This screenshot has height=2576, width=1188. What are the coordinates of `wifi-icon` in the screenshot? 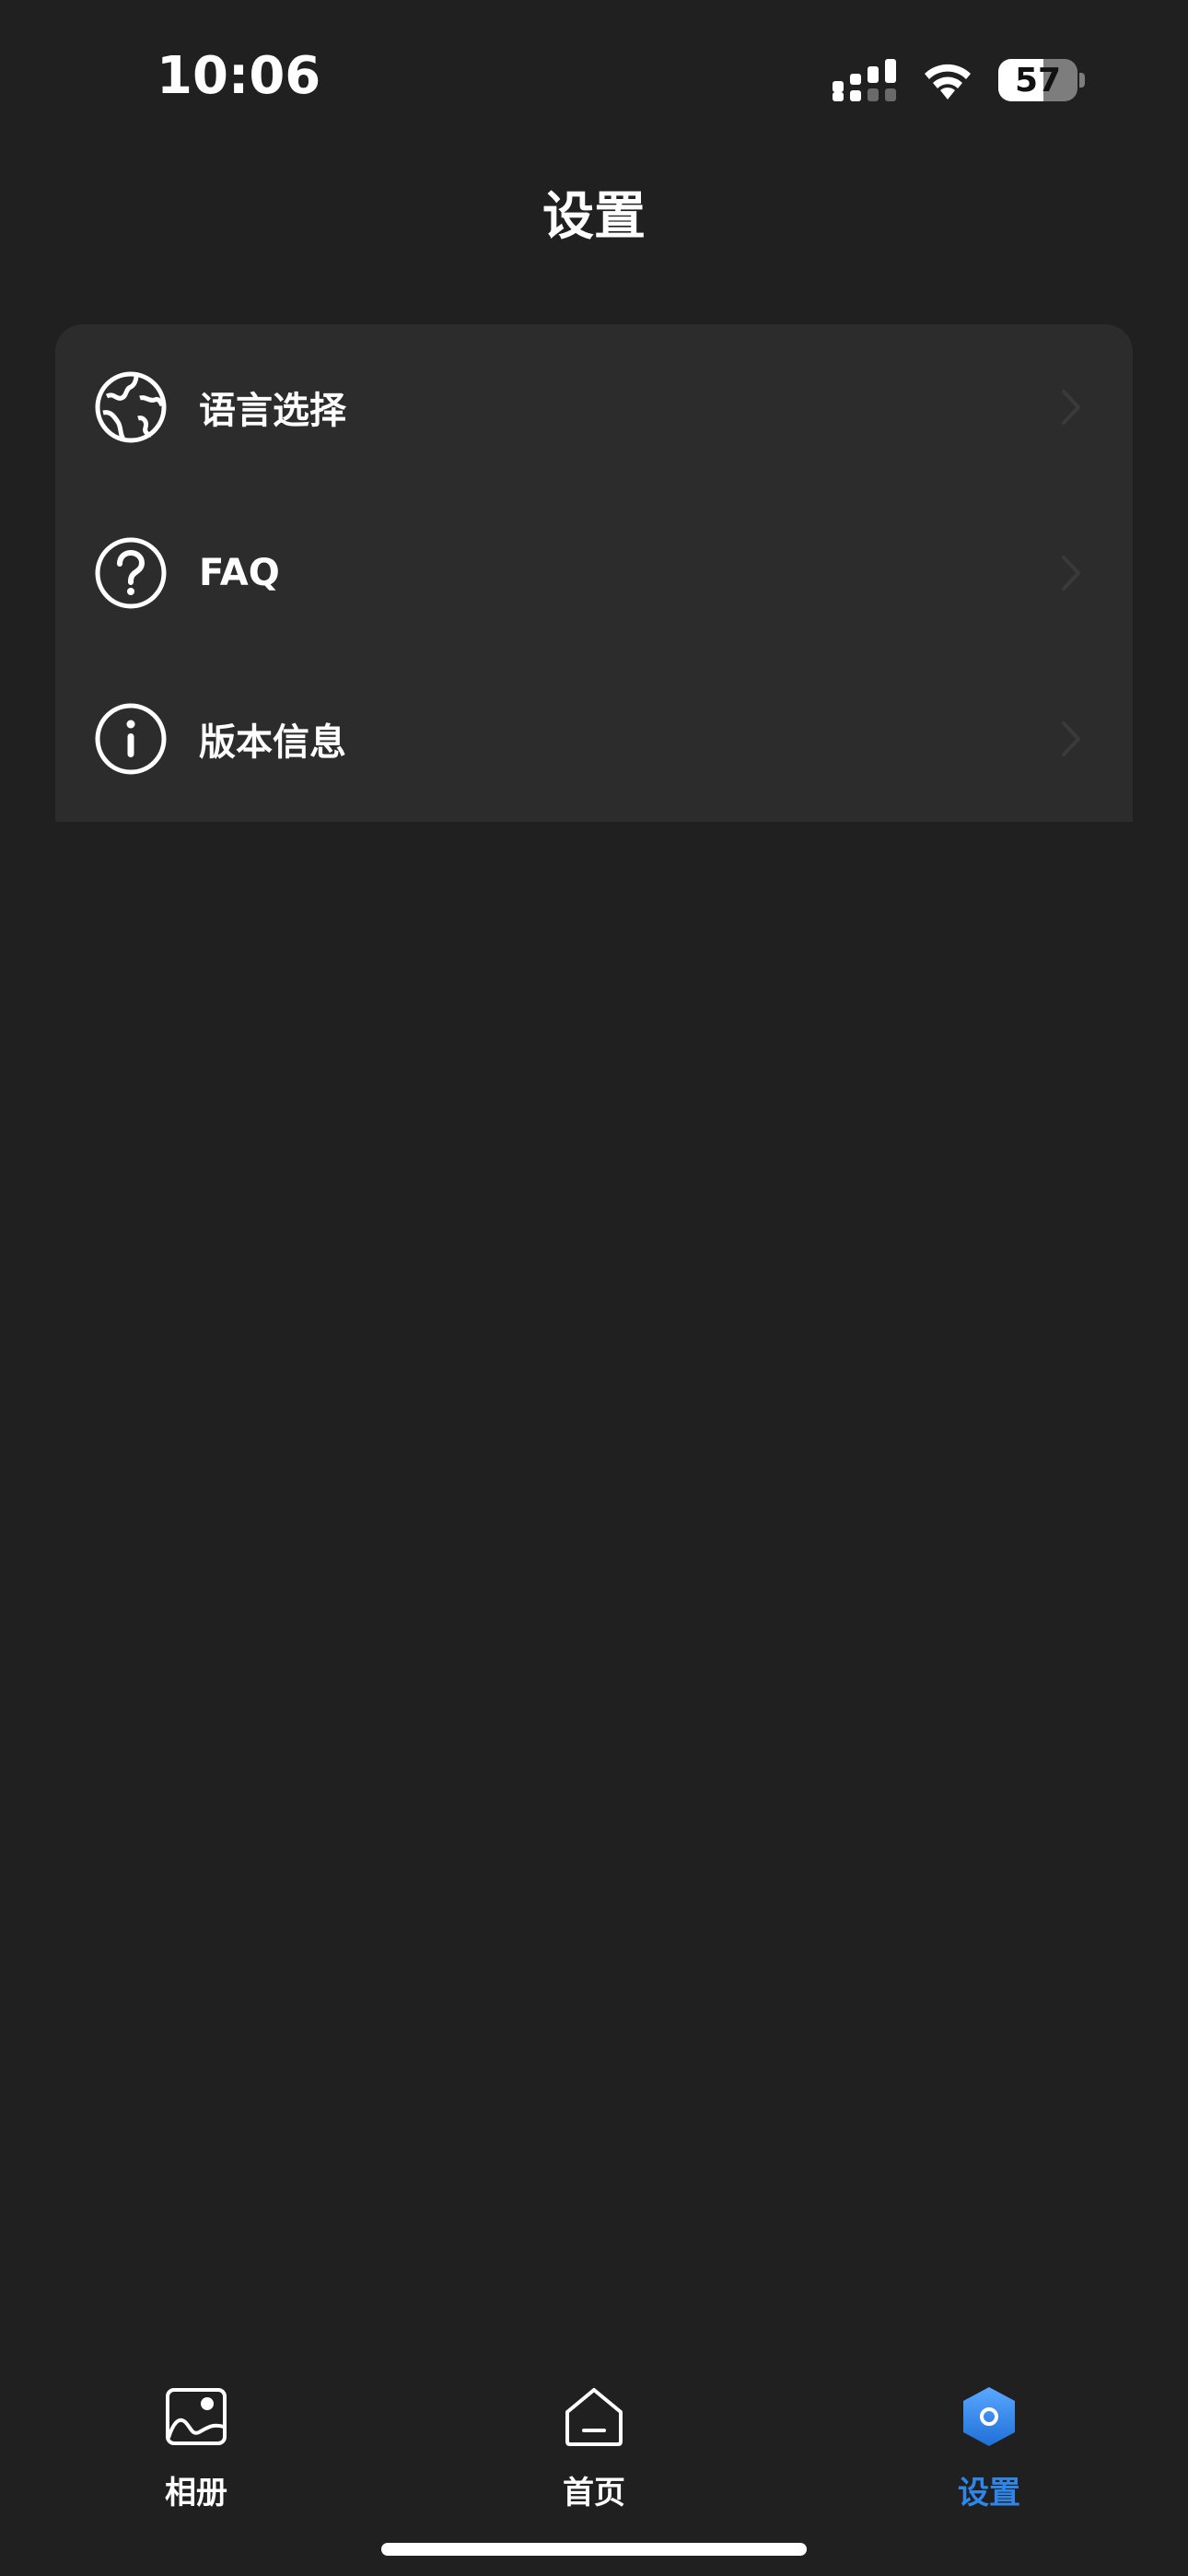 It's located at (948, 82).